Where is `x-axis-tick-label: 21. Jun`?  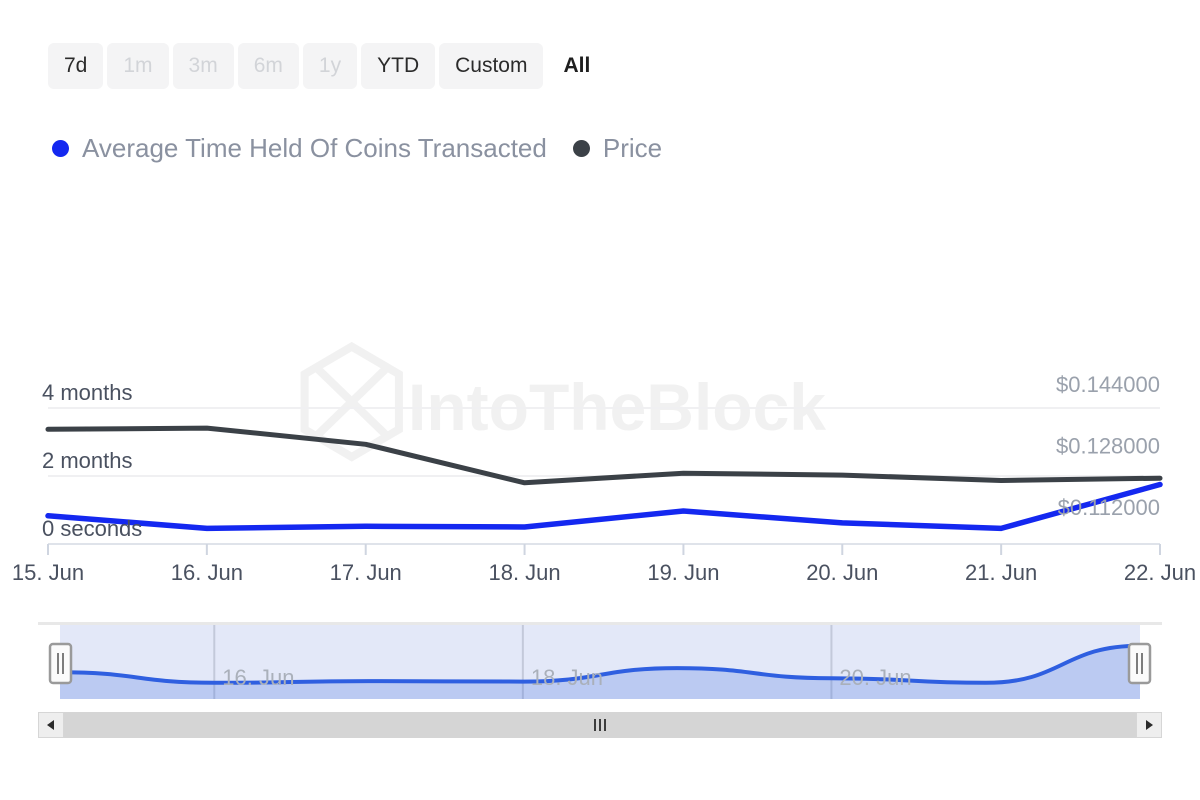 x-axis-tick-label: 21. Jun is located at coordinates (1001, 572).